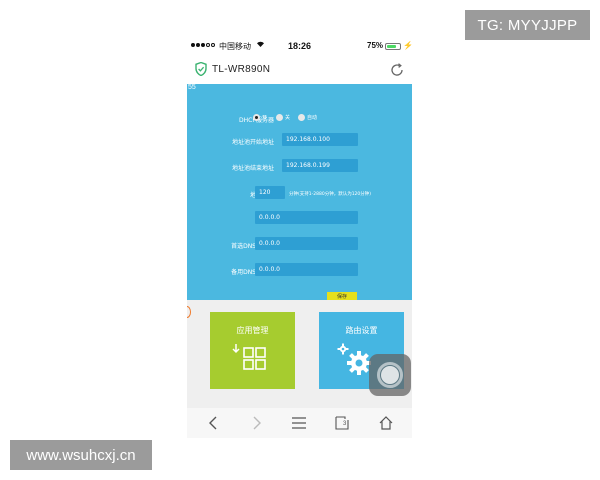  What do you see at coordinates (81, 455) in the screenshot?
I see `watermark-bottom-left: www.wsuhcxj.cn` at bounding box center [81, 455].